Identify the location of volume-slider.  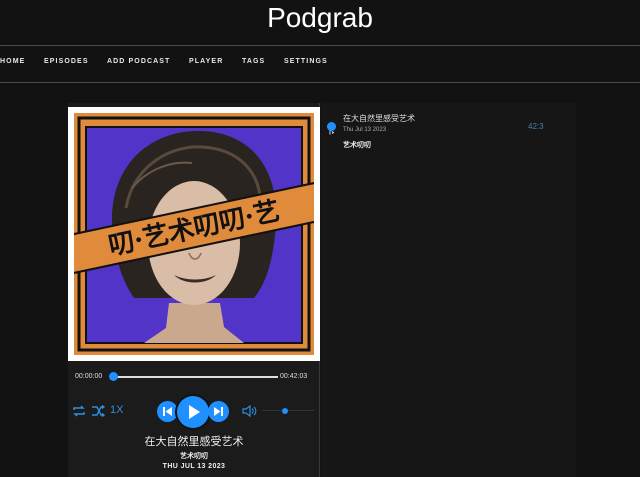
(288, 410).